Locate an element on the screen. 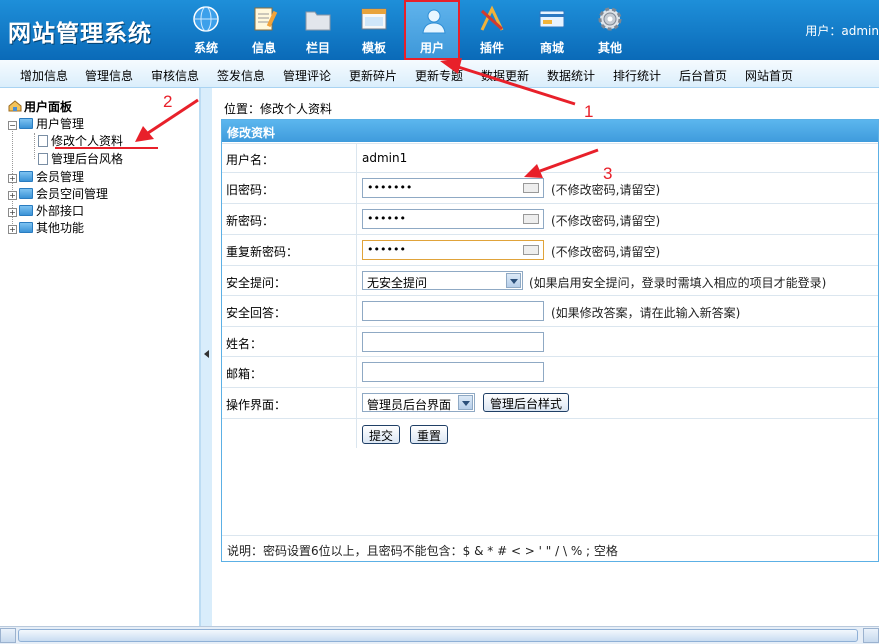  row-security-question: 安全提问： 无安全提问 (如果启用安全提问，登录时需填入相应的项目才能登录) is located at coordinates (550, 280).